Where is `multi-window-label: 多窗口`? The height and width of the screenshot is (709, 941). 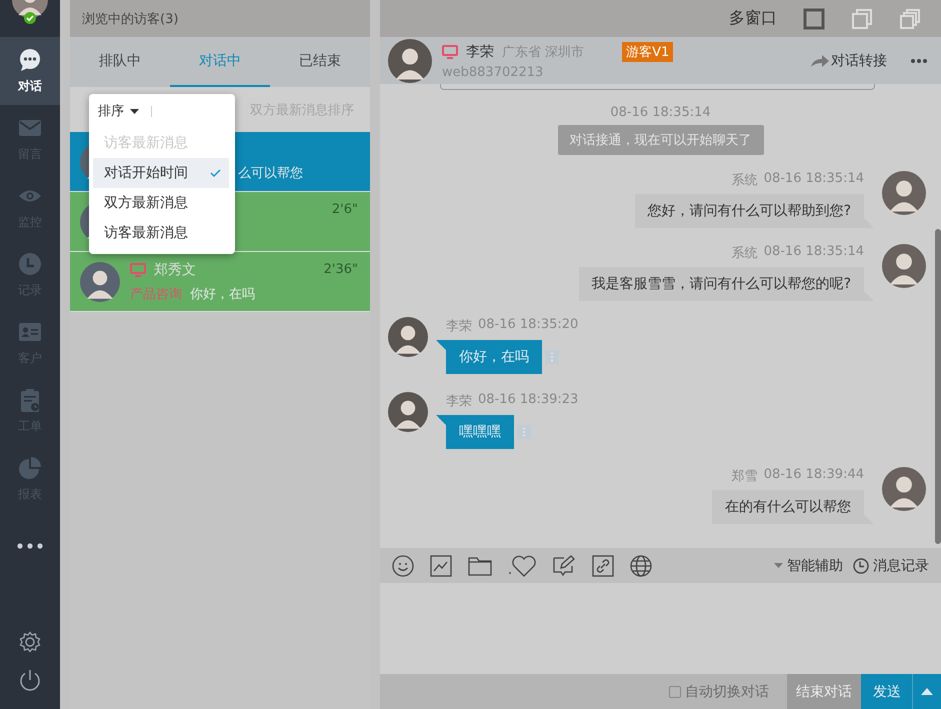
multi-window-label: 多窗口 is located at coordinates (753, 18).